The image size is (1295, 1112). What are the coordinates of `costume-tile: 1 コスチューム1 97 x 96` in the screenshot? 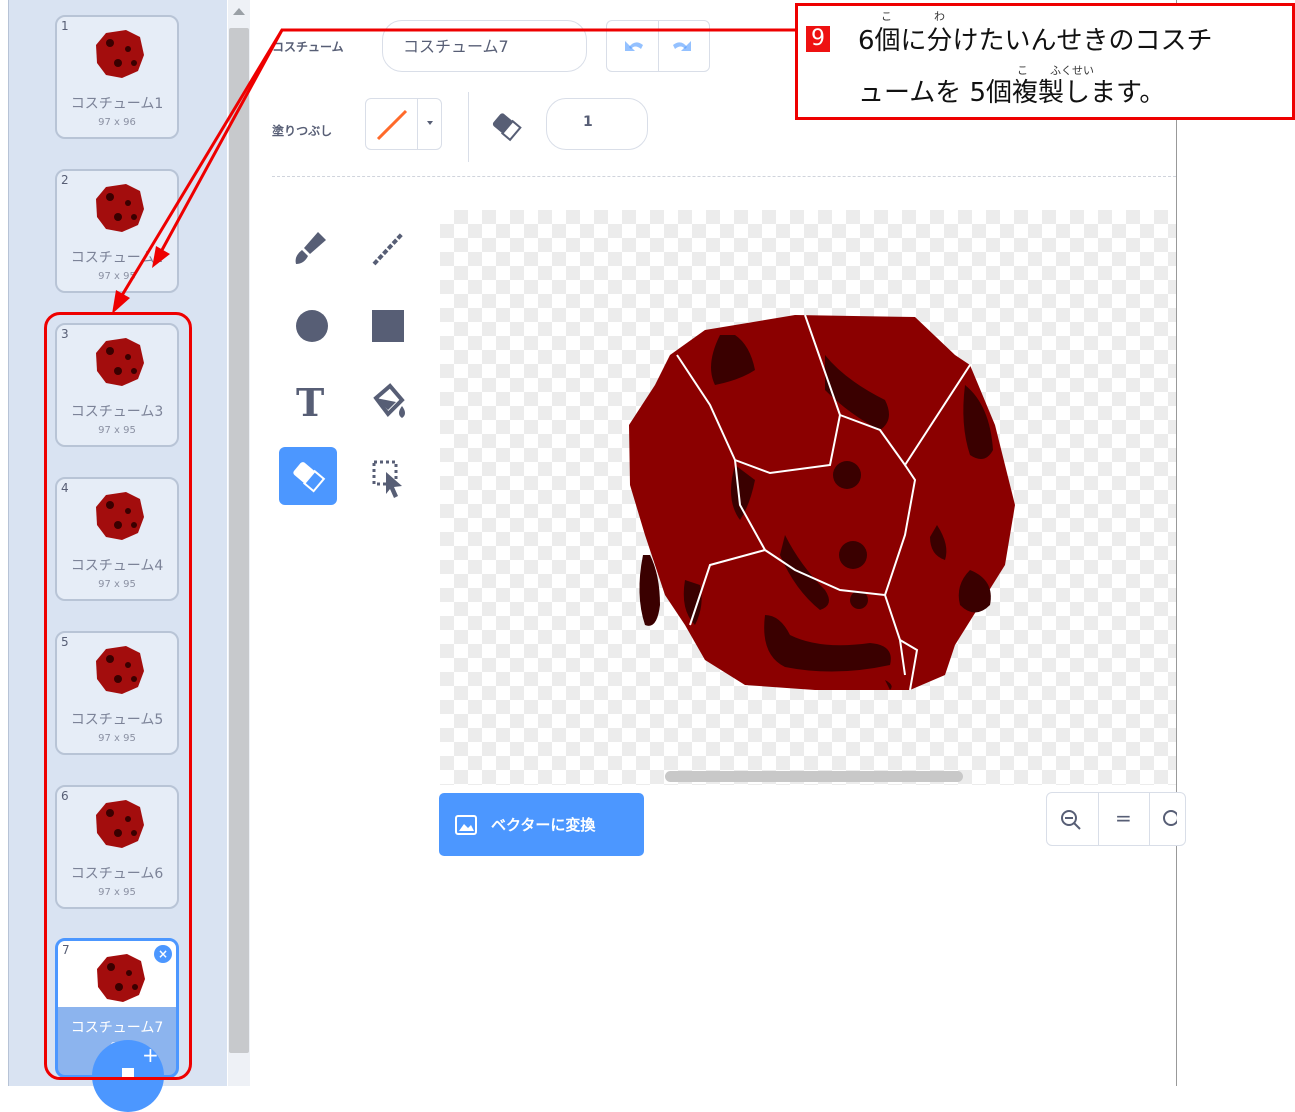 It's located at (117, 77).